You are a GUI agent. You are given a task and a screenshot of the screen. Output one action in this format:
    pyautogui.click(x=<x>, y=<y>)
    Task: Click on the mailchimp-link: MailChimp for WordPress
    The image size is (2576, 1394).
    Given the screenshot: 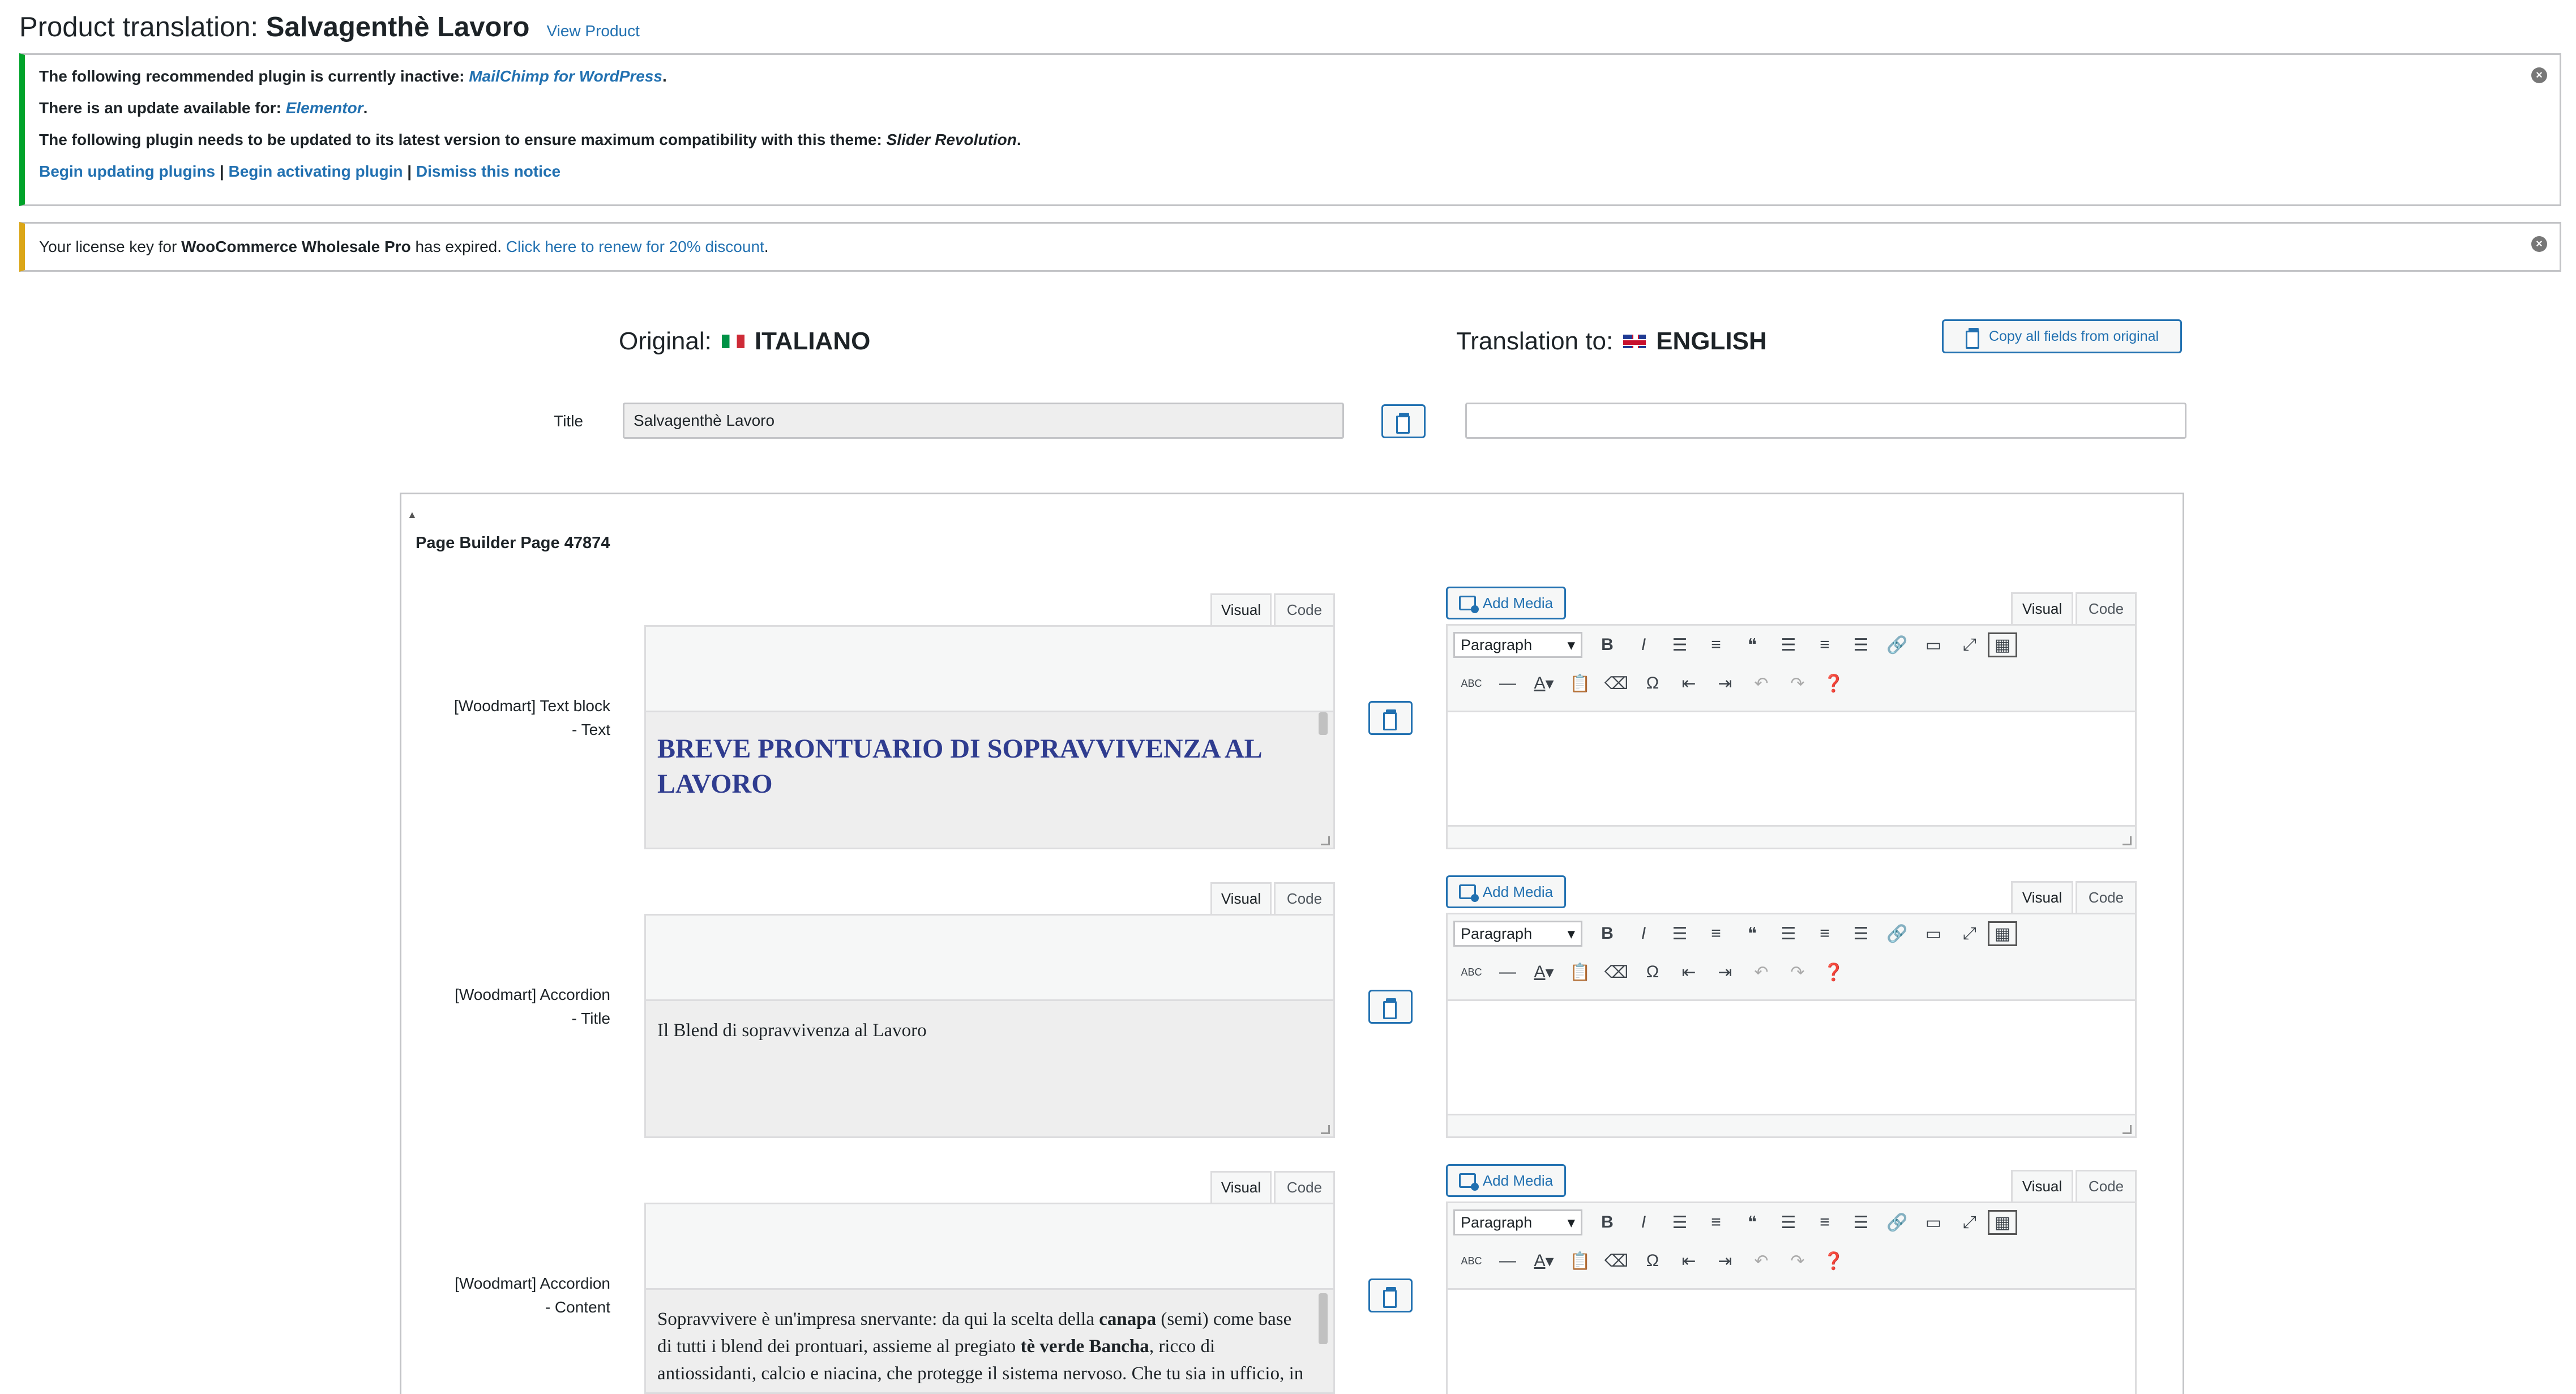 What is the action you would take?
    pyautogui.click(x=565, y=76)
    